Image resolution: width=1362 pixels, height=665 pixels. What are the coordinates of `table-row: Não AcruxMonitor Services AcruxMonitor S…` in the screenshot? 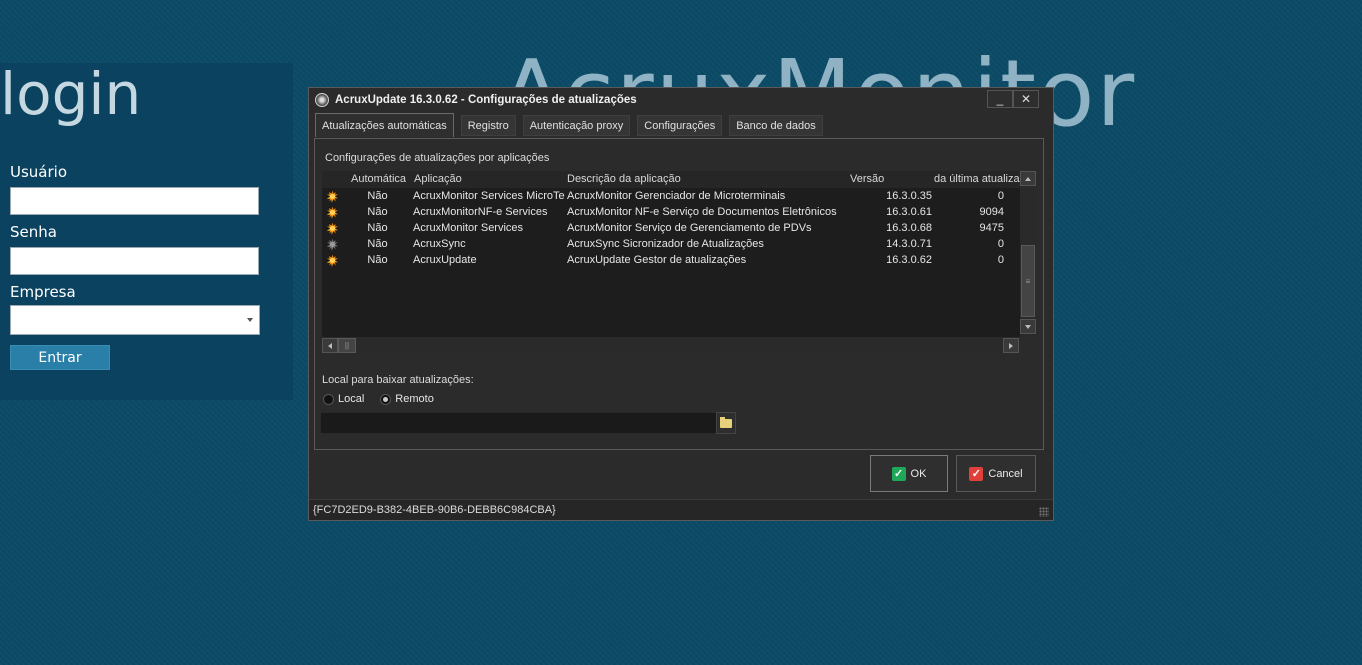 It's located at (671, 228).